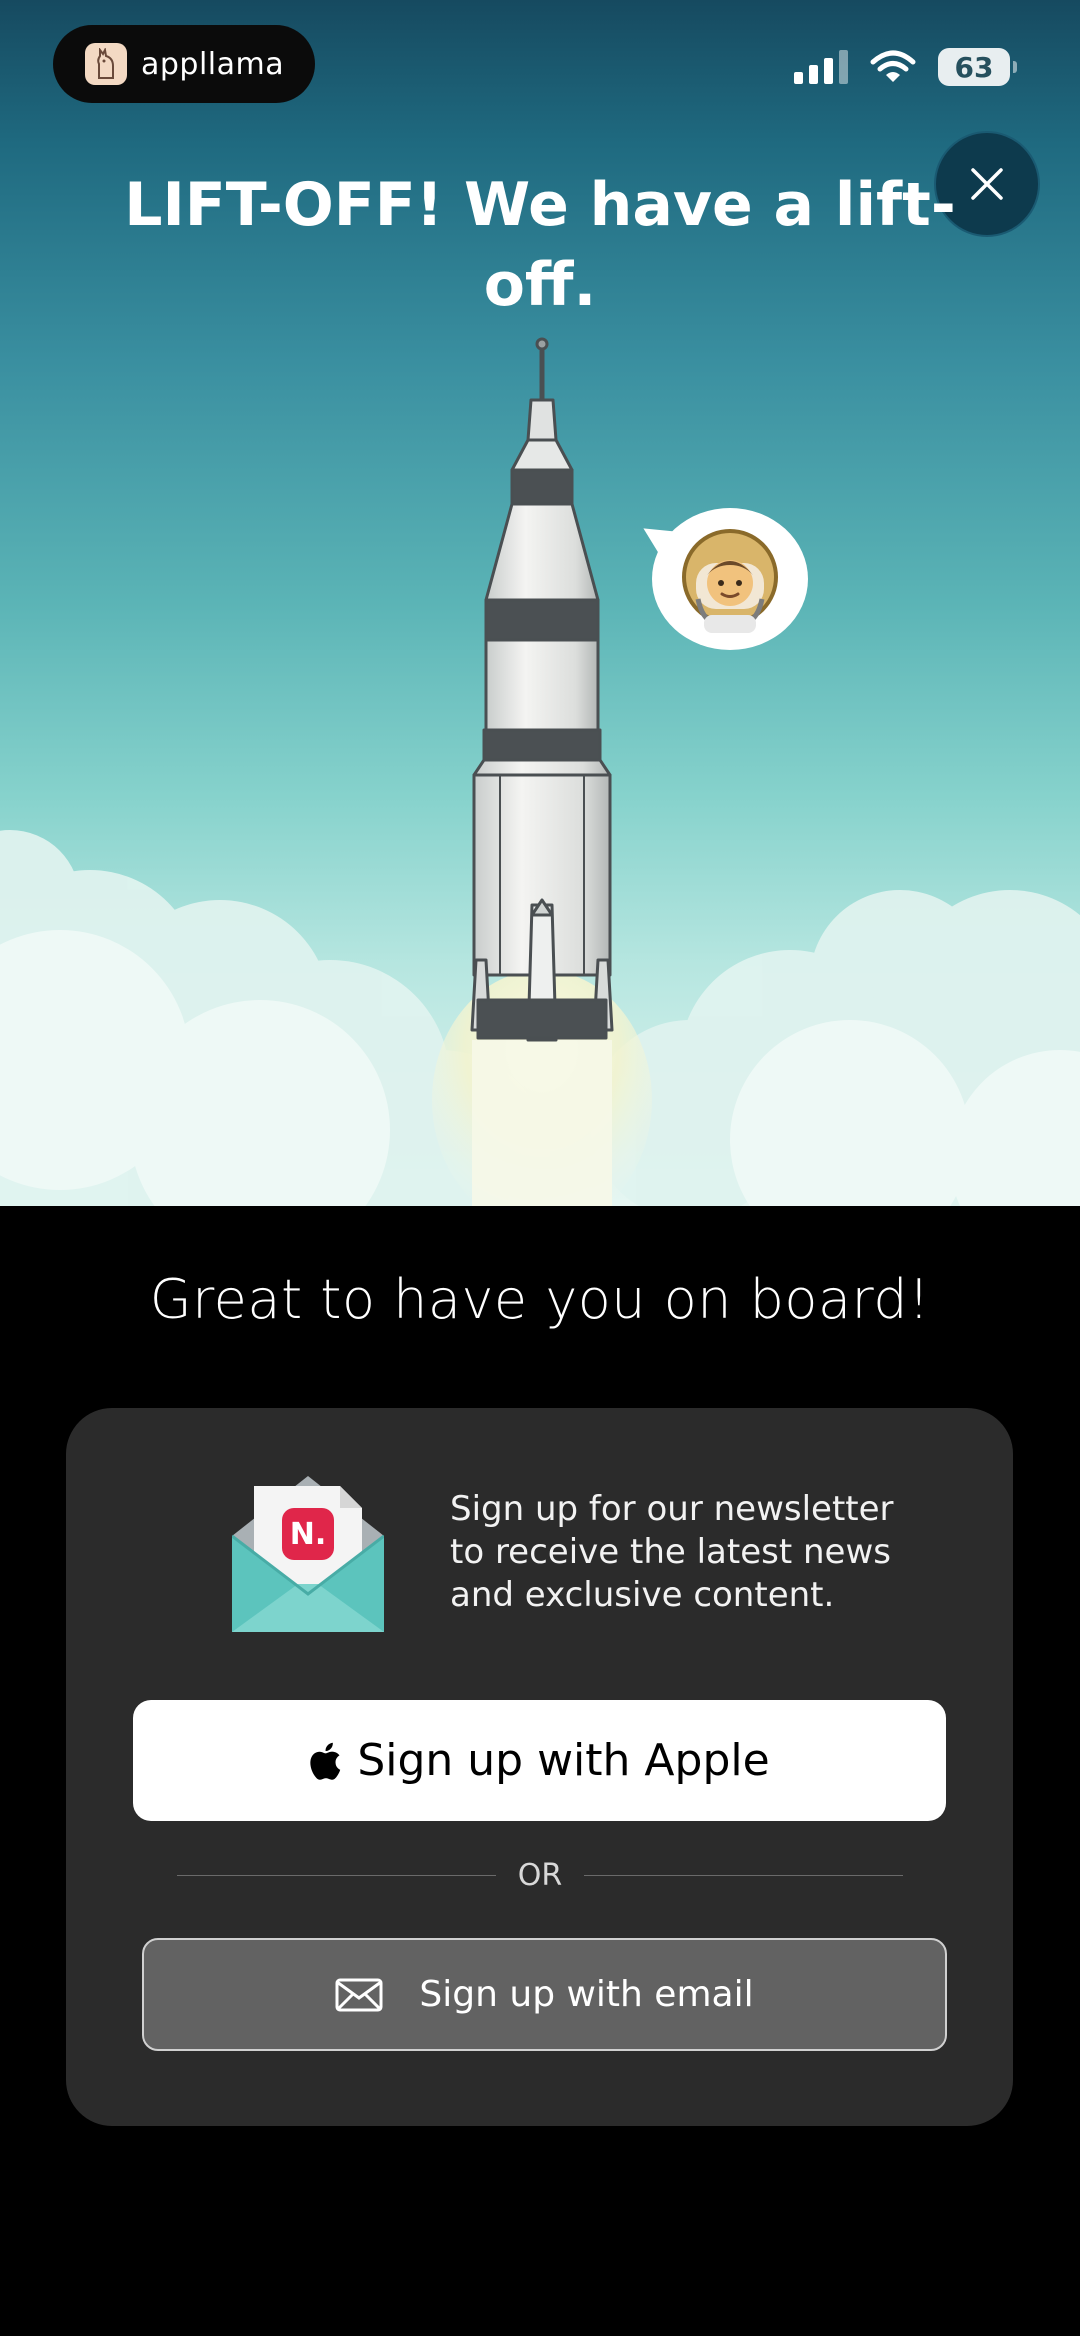  I want to click on status-indicators: 63, so click(905, 67).